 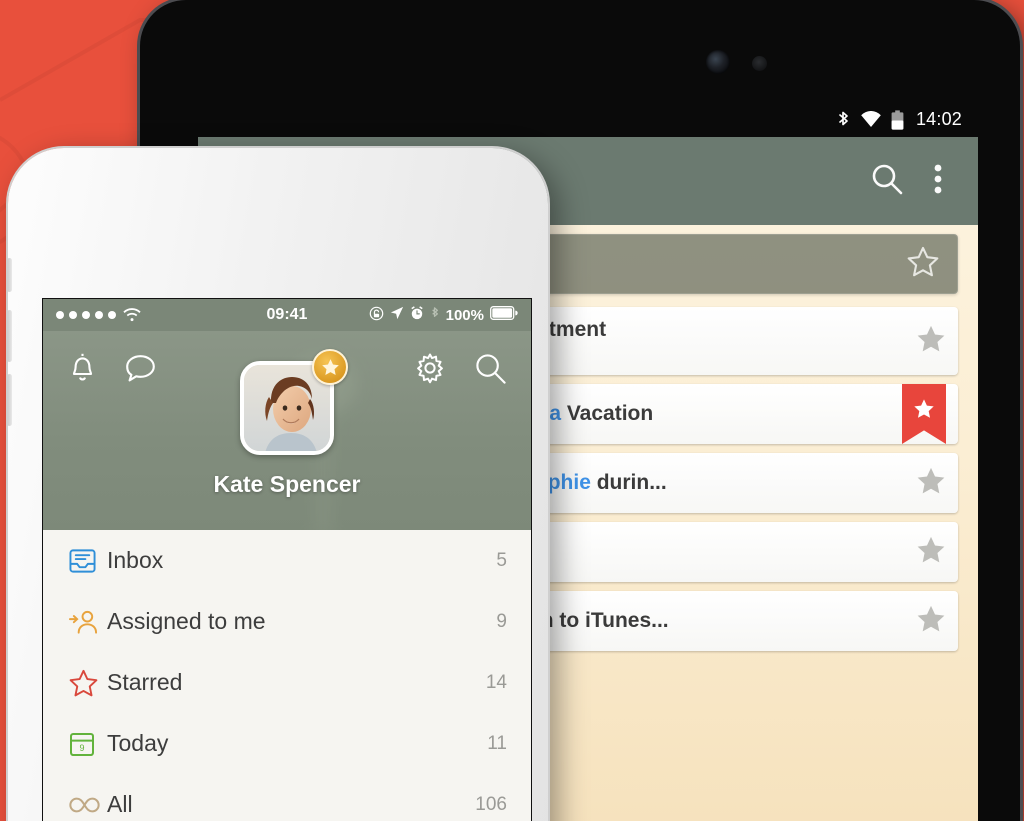 What do you see at coordinates (10, 400) in the screenshot?
I see `phone-volume-down-button` at bounding box center [10, 400].